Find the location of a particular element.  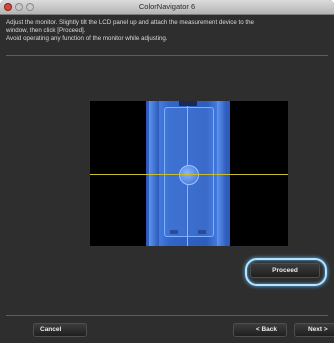

sensor-icon is located at coordinates (189, 175).